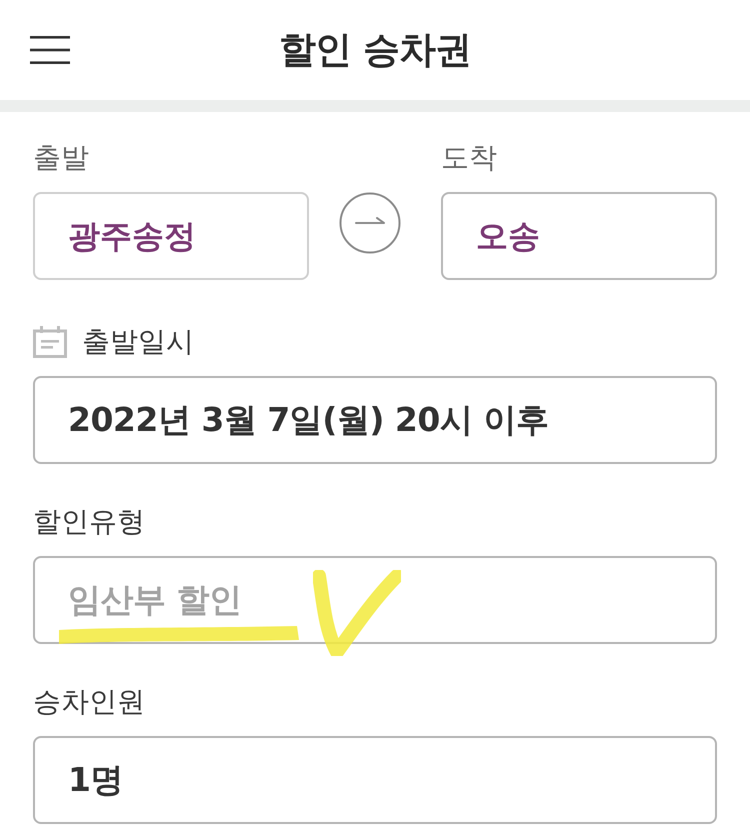  I want to click on passenger-count-field: 1명, so click(375, 780).